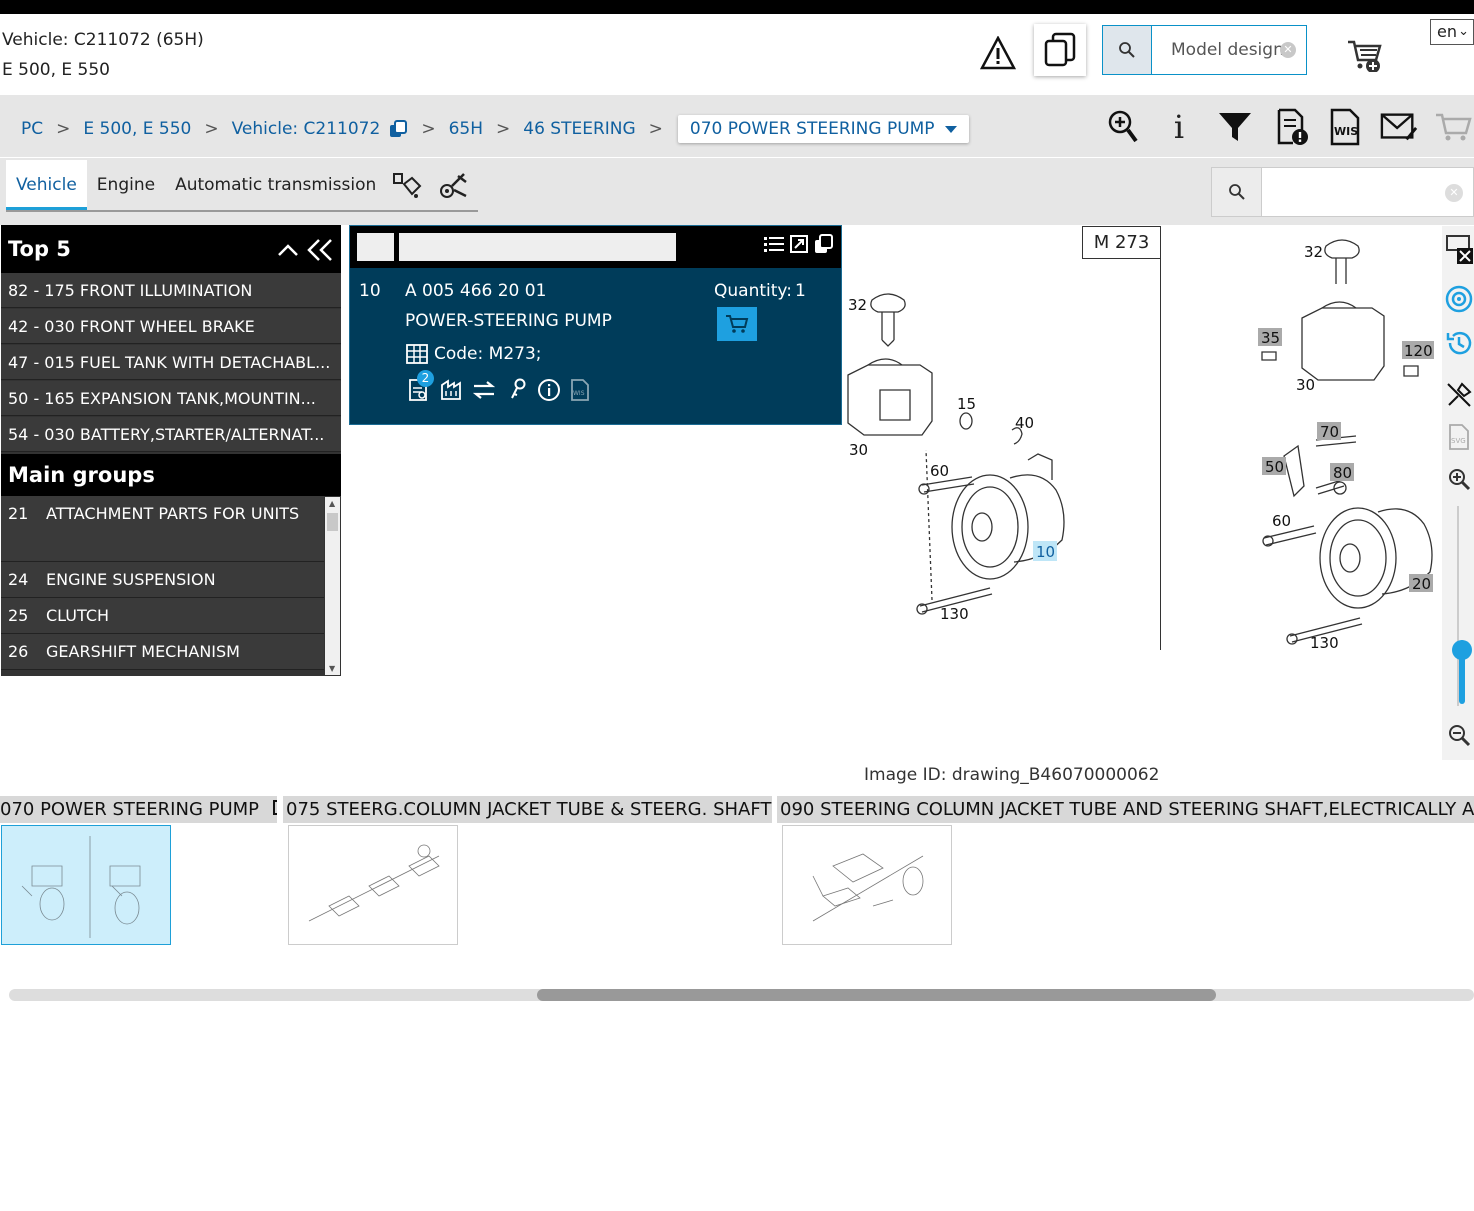 This screenshot has width=1474, height=1211. I want to click on wrench-gear-icon, so click(453, 185).